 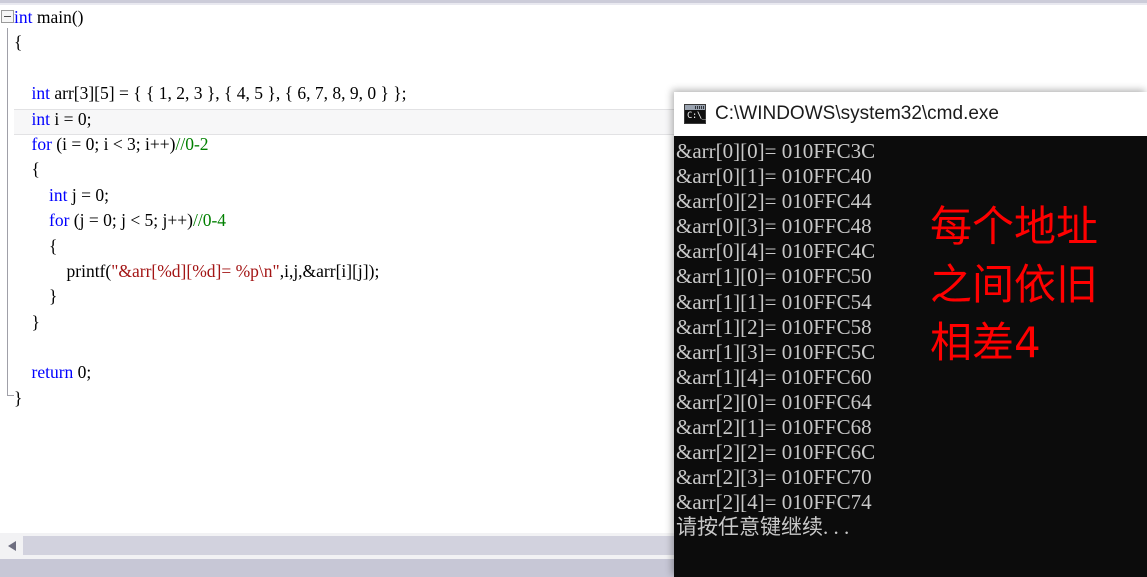 What do you see at coordinates (573, 42) in the screenshot?
I see `code-line: {` at bounding box center [573, 42].